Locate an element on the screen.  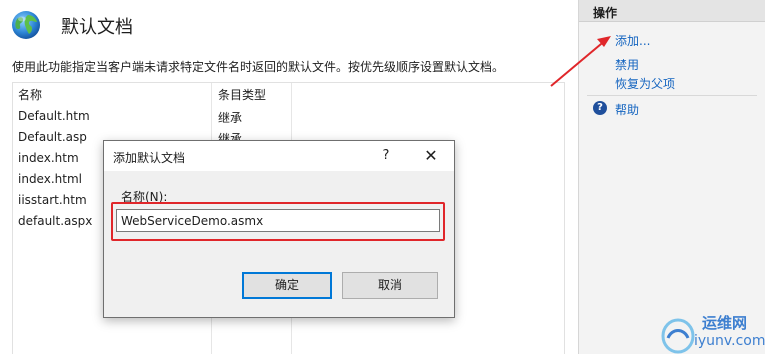
dialog-help-button: ? is located at coordinates (386, 156).